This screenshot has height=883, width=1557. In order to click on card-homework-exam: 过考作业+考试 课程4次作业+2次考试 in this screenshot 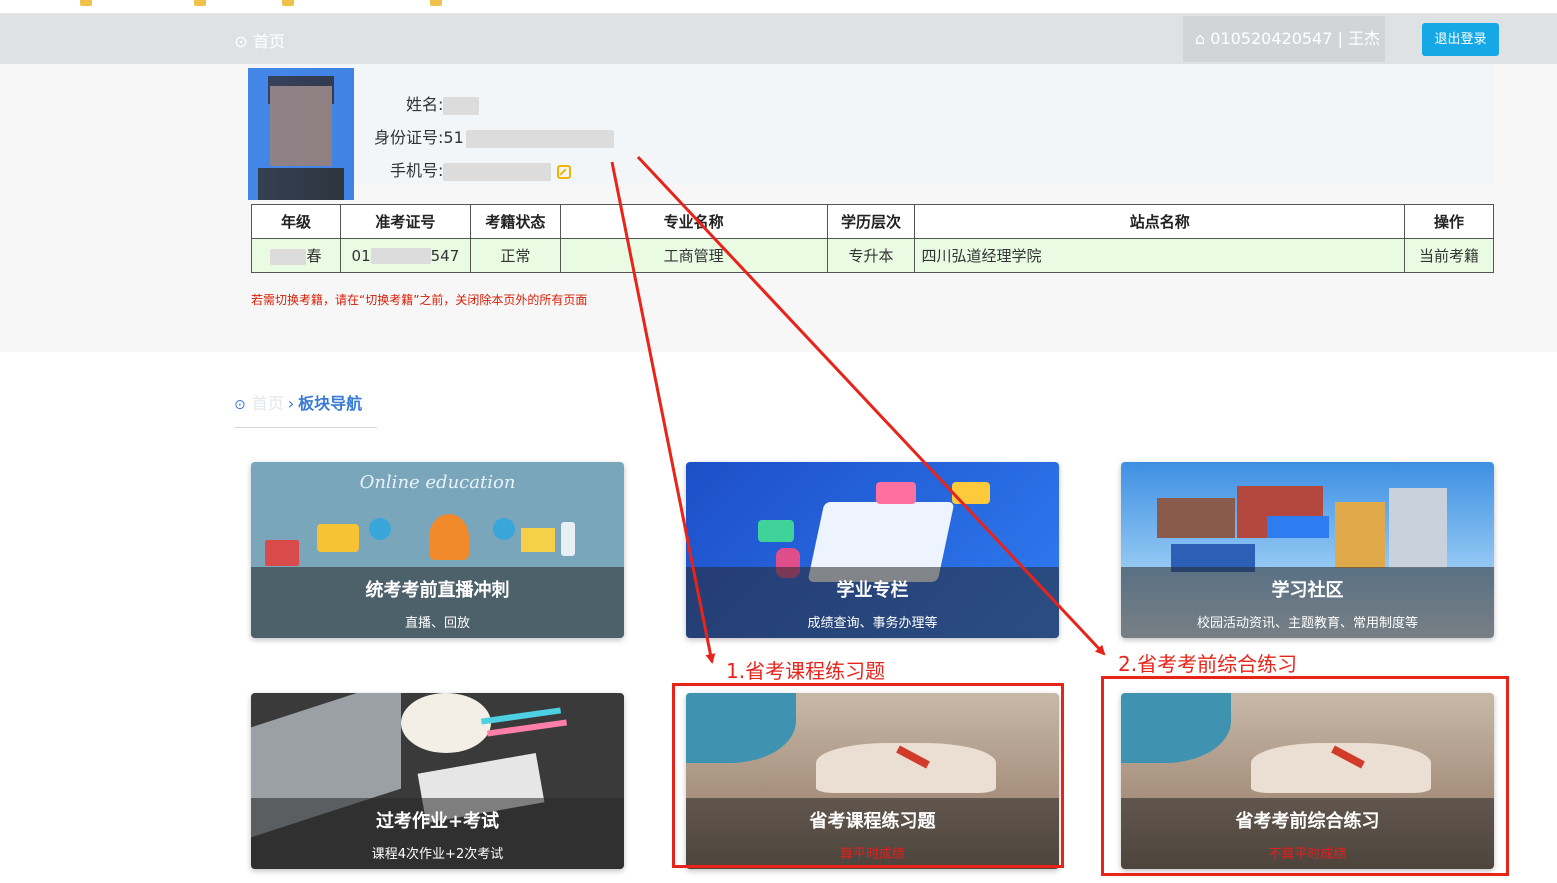, I will do `click(437, 781)`.